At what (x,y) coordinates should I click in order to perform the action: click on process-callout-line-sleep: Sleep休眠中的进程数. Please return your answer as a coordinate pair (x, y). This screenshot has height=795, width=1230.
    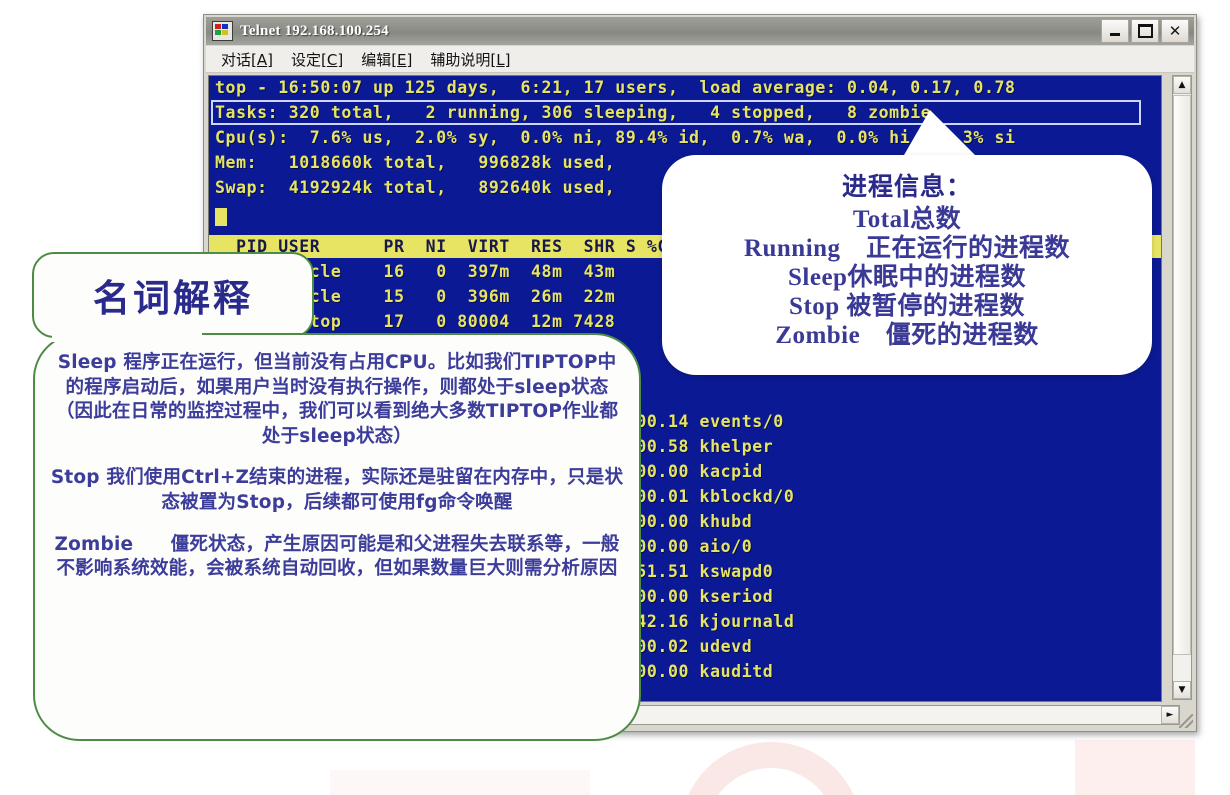
    Looking at the image, I should click on (907, 277).